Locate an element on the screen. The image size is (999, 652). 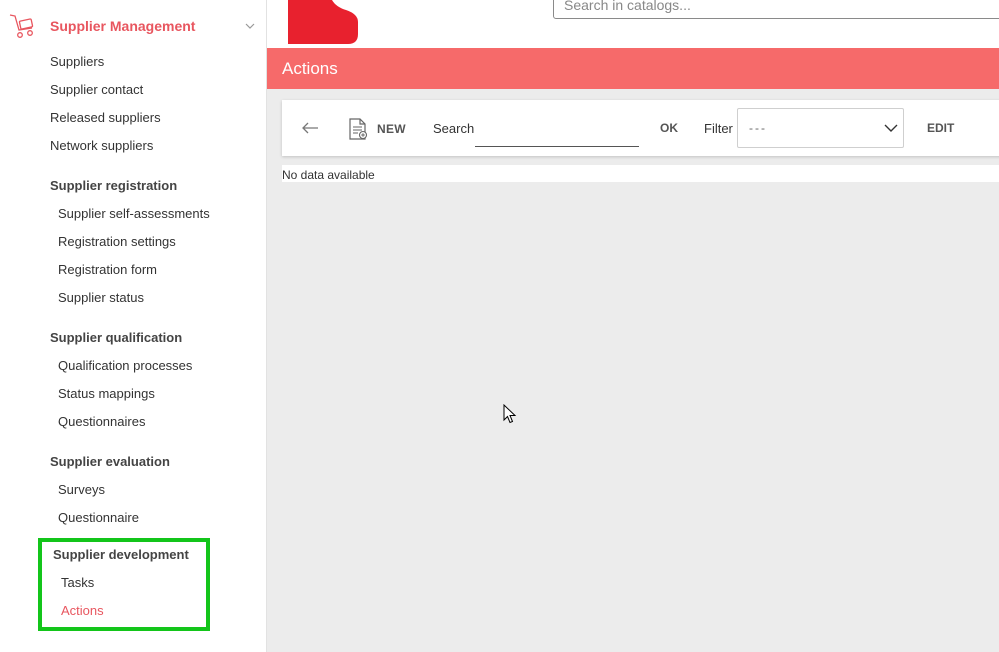
sidebar-item-registration-form: Registration form is located at coordinates (107, 269).